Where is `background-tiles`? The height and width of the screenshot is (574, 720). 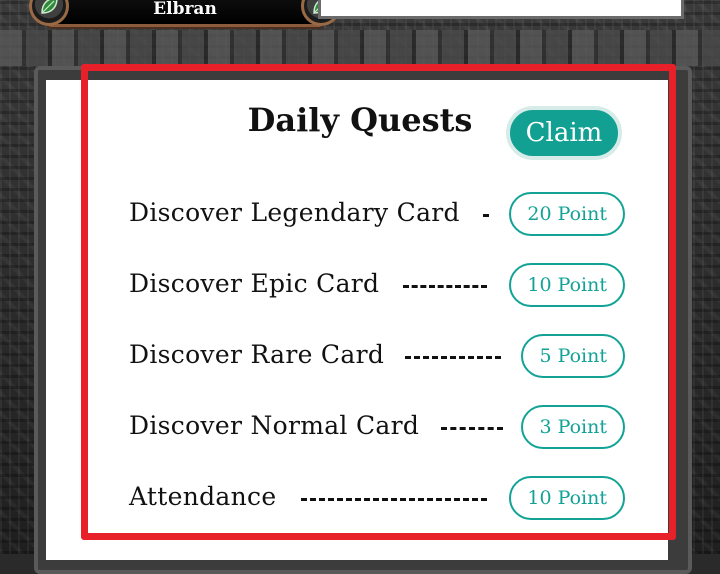
background-tiles is located at coordinates (360, 48).